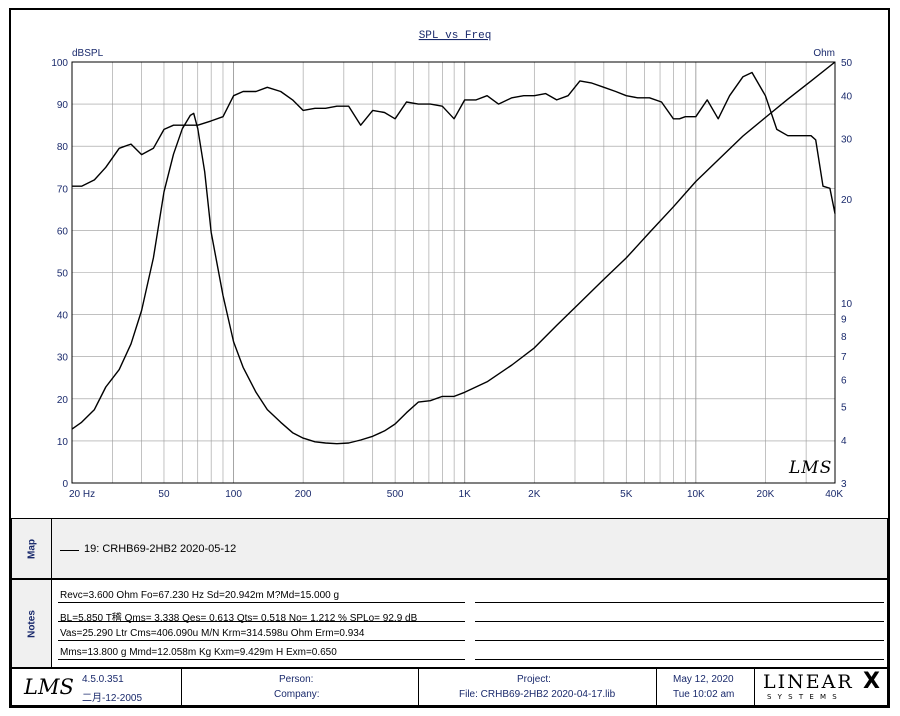 Image resolution: width=900 pixels, height=716 pixels. I want to click on notes-rule-2b, so click(679, 621).